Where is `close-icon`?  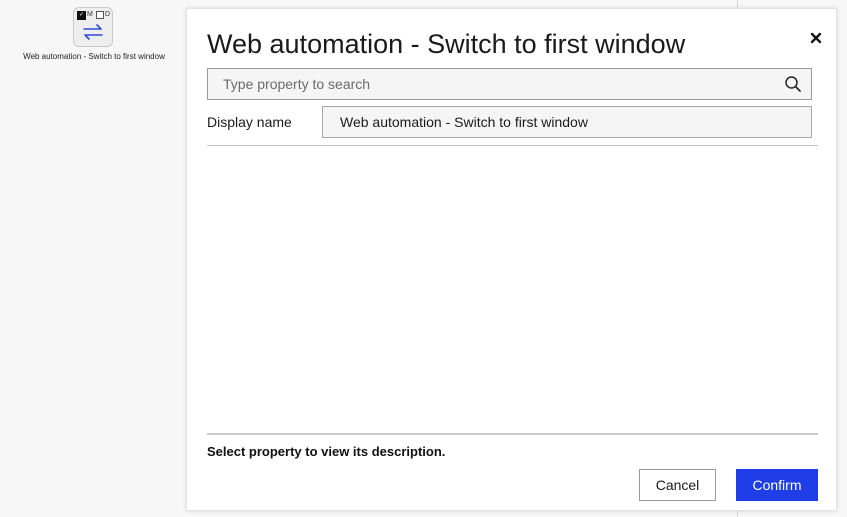
close-icon is located at coordinates (816, 38).